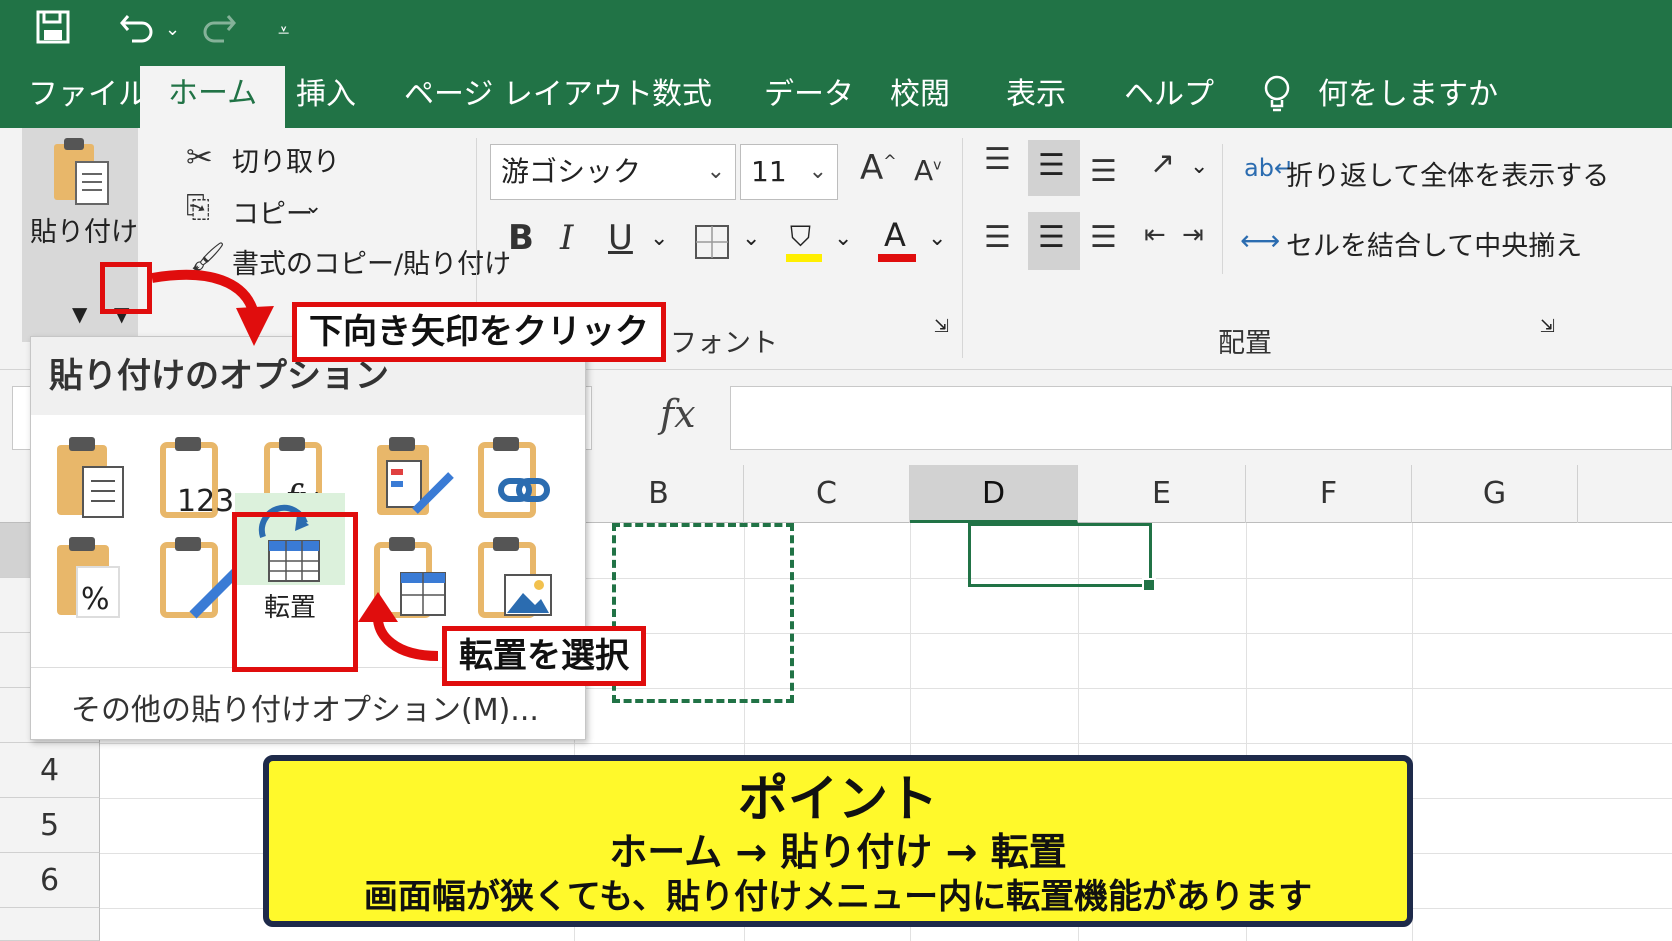  Describe the element at coordinates (836, 31) in the screenshot. I see `quick-access-toolbar: ⌄ ⩡` at that location.